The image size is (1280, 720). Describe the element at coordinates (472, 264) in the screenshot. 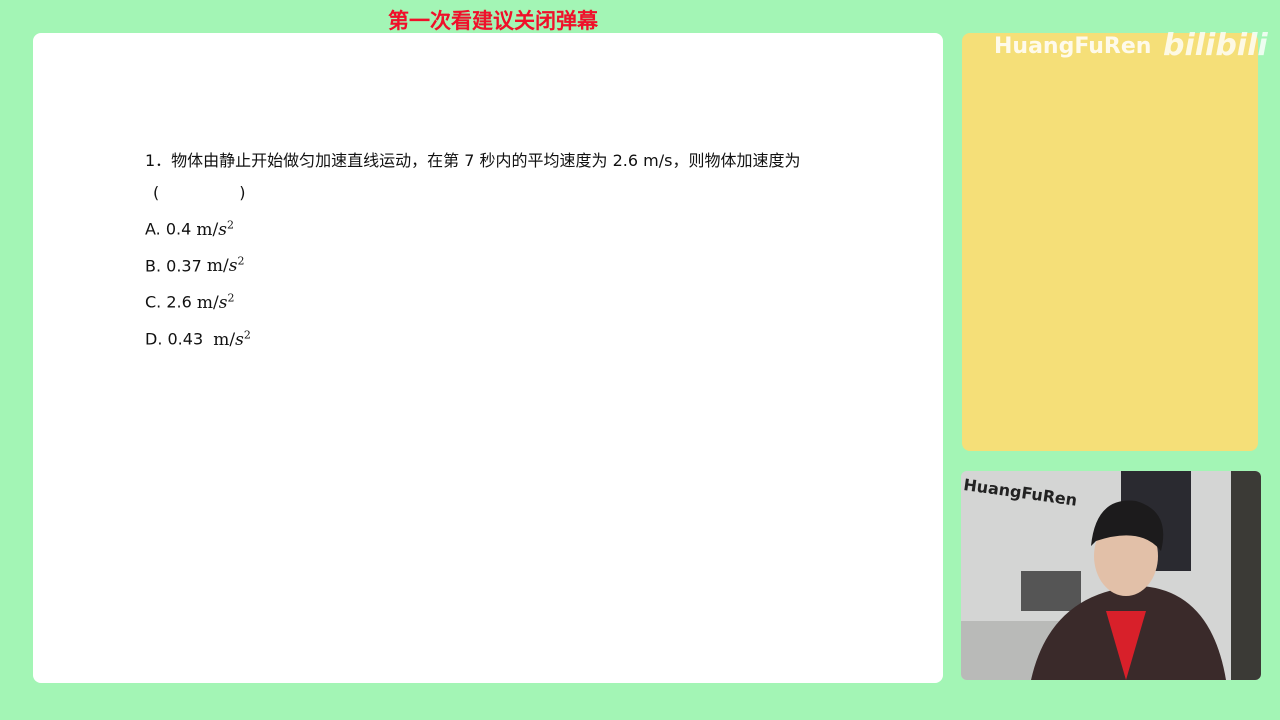

I see `option-b: B. 0.37 m/s2` at that location.